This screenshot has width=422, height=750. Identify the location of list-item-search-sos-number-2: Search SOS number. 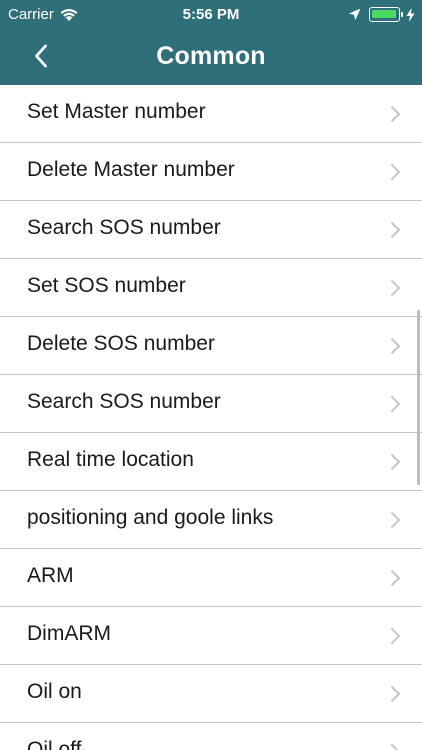
(211, 404).